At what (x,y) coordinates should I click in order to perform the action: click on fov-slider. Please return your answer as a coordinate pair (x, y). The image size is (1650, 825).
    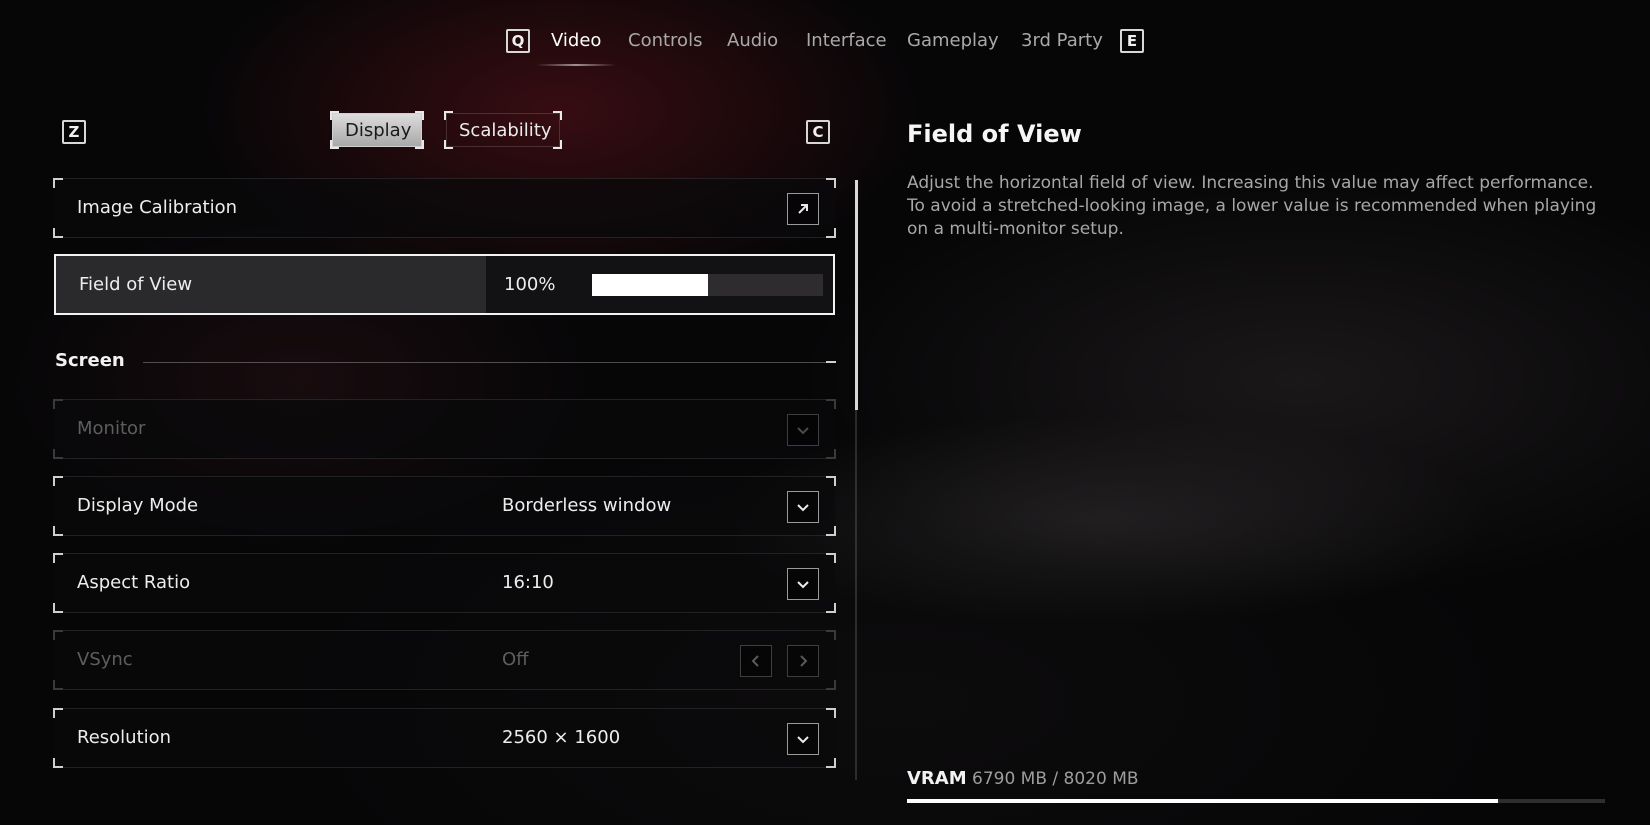
    Looking at the image, I should click on (707, 285).